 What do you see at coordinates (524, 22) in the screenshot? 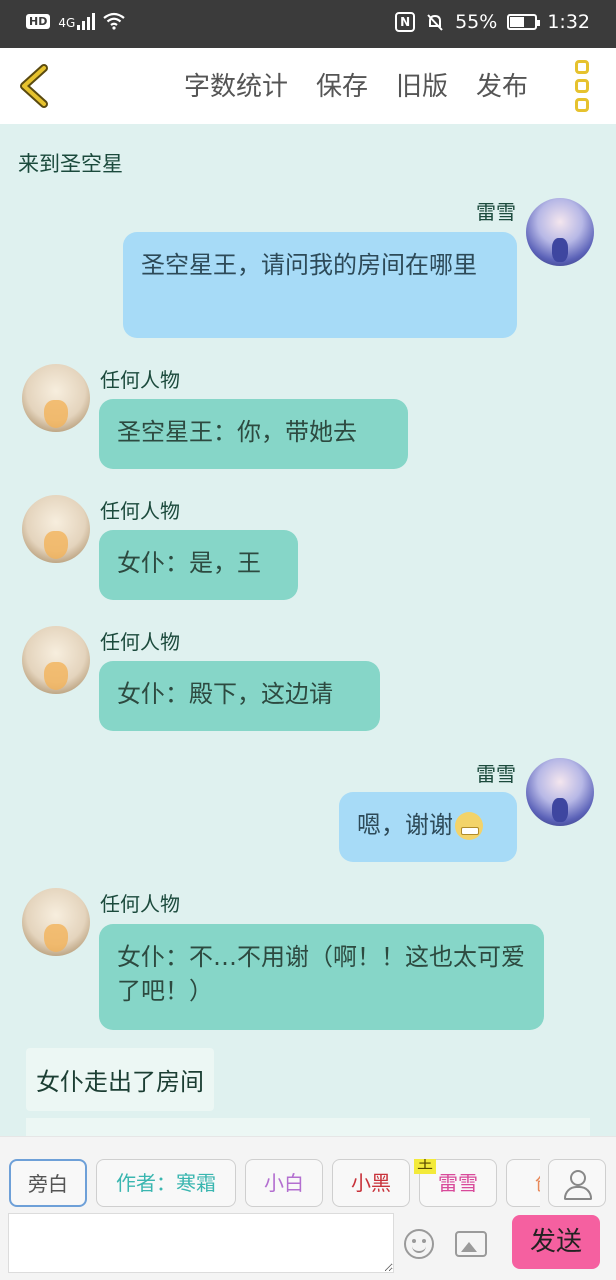
I see `battery-icon` at bounding box center [524, 22].